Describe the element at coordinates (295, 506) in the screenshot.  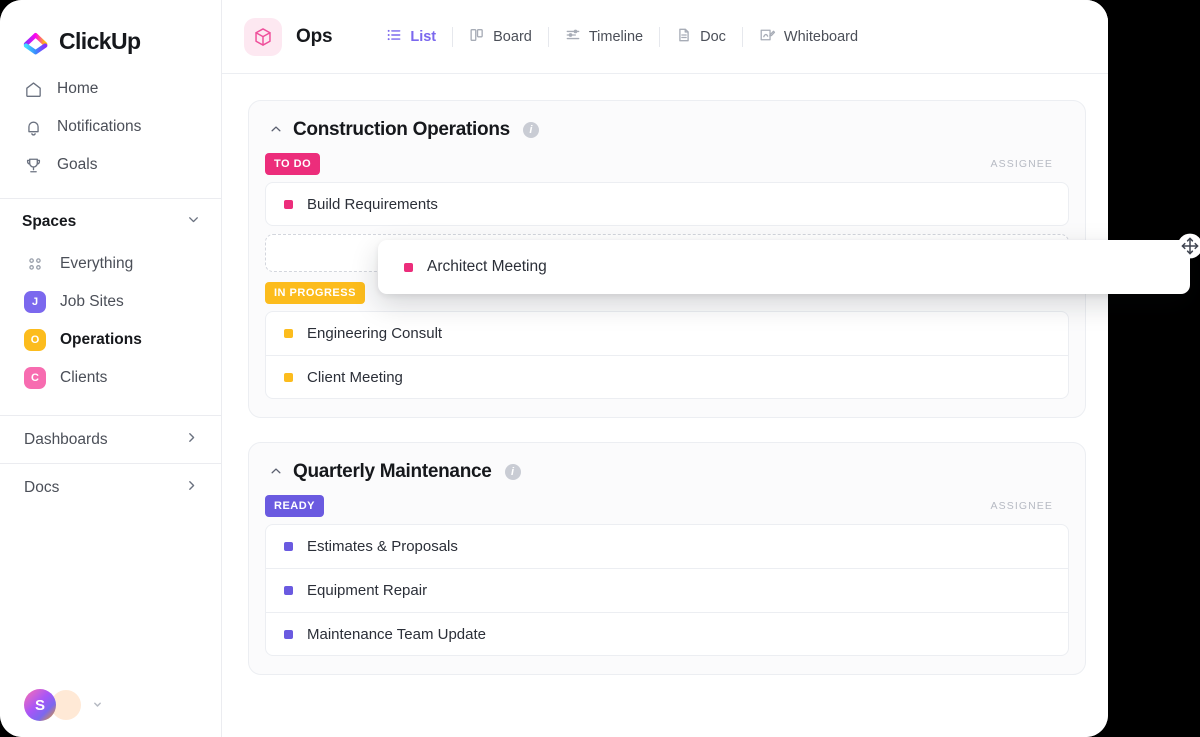
I see `status-badge: READY` at that location.